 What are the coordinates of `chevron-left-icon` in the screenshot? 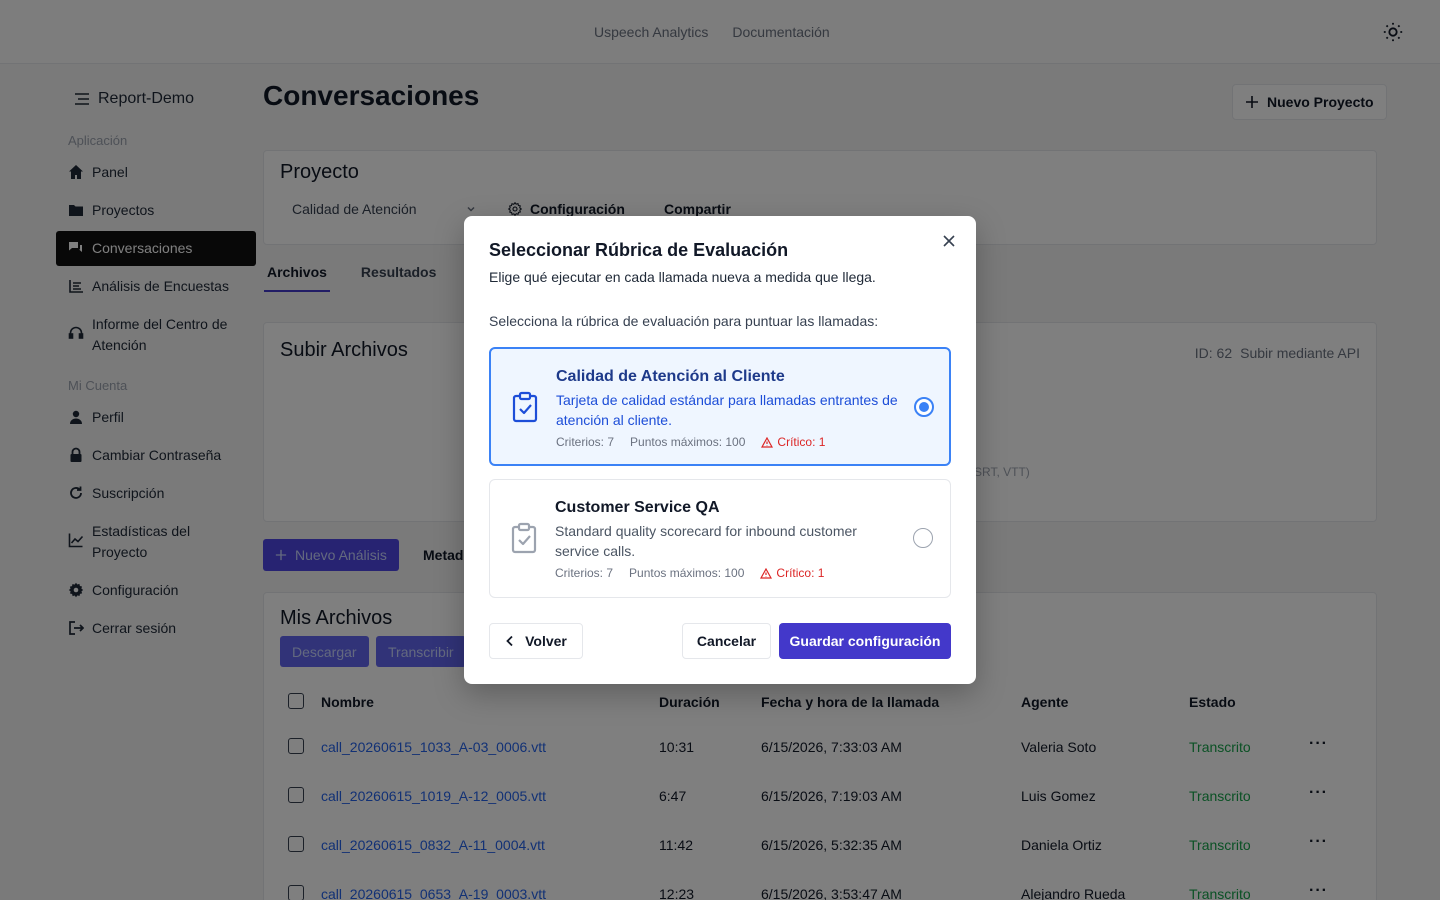 It's located at (509, 641).